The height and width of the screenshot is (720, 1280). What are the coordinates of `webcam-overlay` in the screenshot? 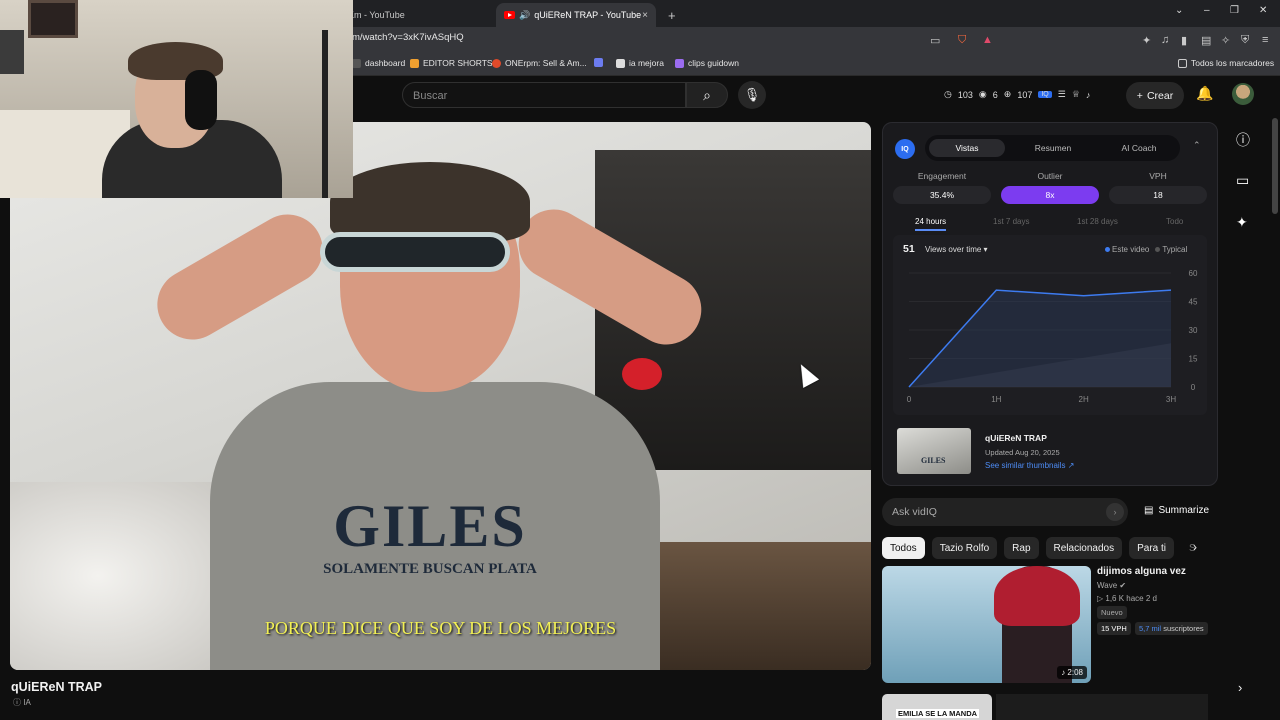 It's located at (176, 99).